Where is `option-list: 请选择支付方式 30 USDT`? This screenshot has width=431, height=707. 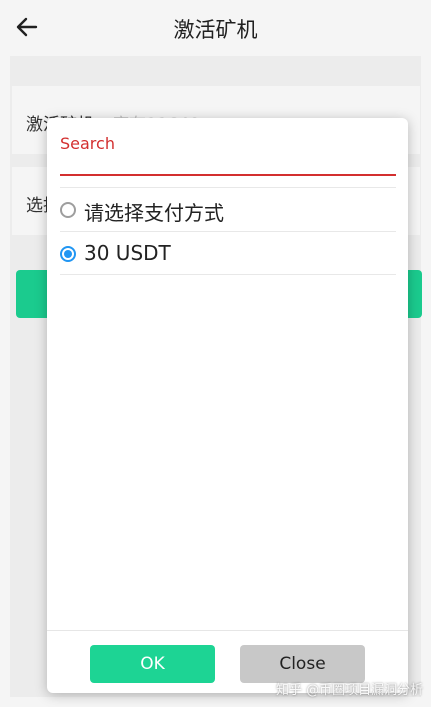 option-list: 请选择支付方式 30 USDT is located at coordinates (228, 231).